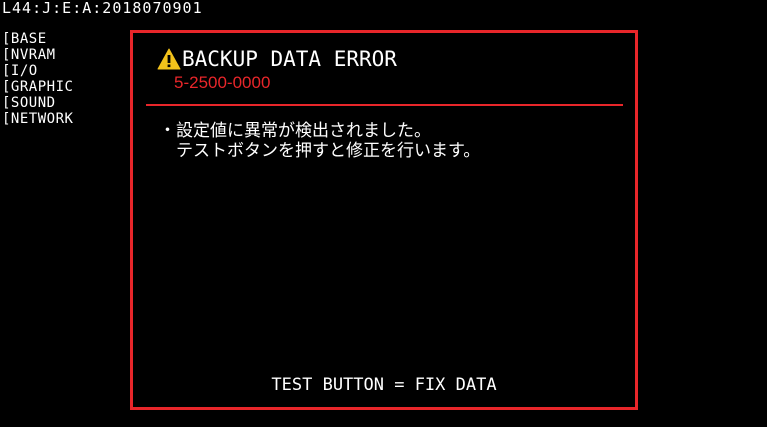  I want to click on divider, so click(384, 105).